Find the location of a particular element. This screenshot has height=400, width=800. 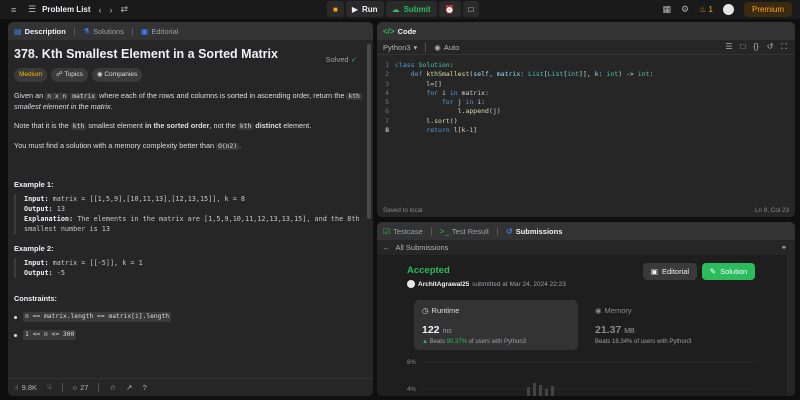

checkbox-icon: ☑ is located at coordinates (387, 231).